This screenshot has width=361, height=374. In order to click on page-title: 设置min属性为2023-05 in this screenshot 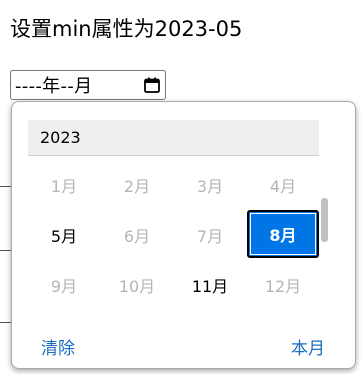, I will do `click(126, 29)`.